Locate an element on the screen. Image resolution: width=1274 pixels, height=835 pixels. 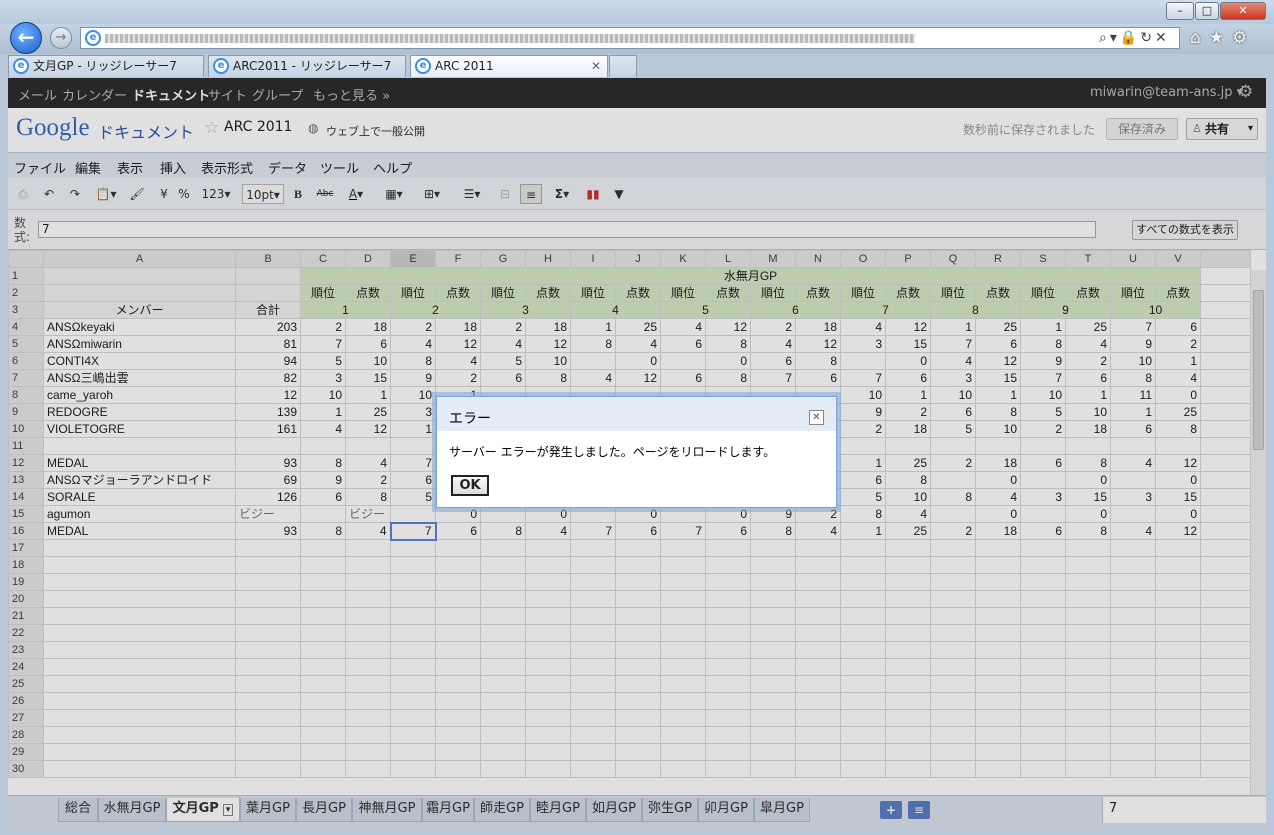
address-url-blurred is located at coordinates (510, 38).